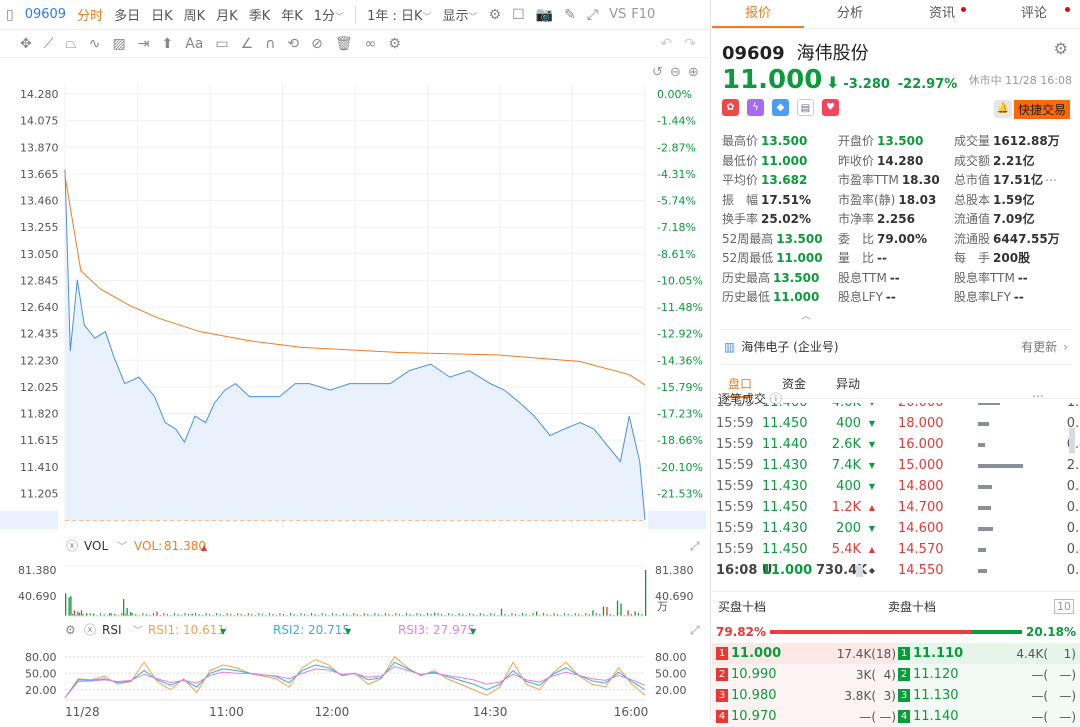 Image resolution: width=1080 pixels, height=727 pixels. What do you see at coordinates (780, 107) in the screenshot?
I see `tag-icon: ◆` at bounding box center [780, 107].